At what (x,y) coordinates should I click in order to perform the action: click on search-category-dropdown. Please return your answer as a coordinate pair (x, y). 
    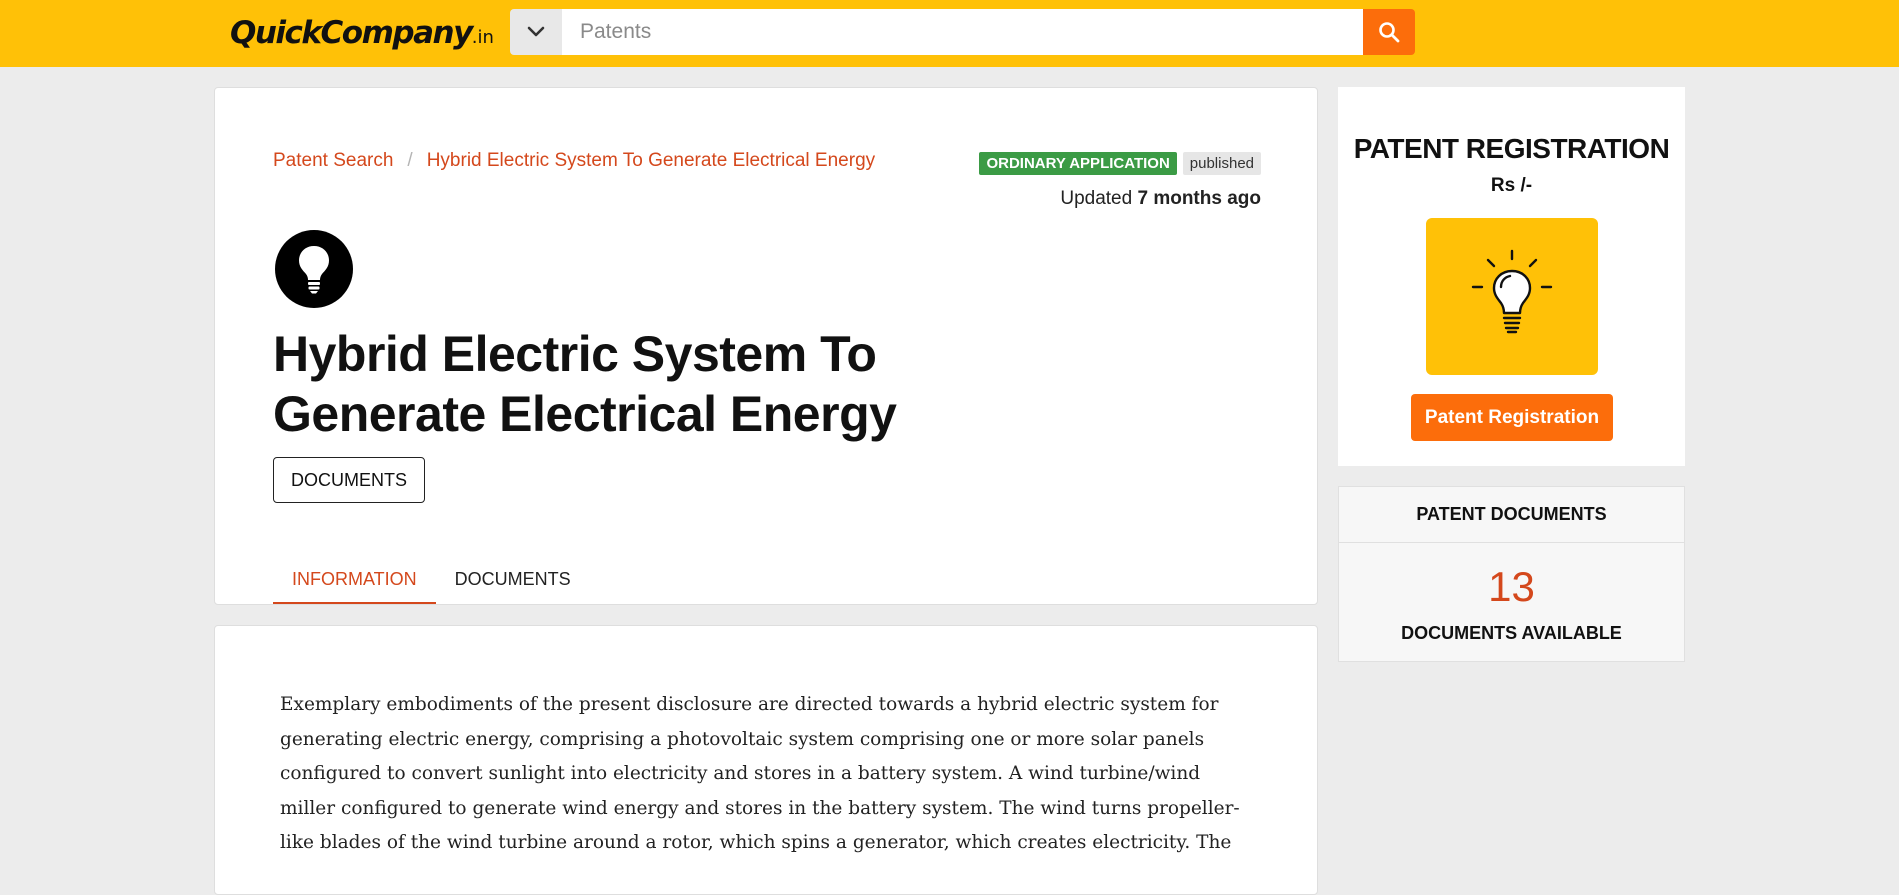
    Looking at the image, I should click on (536, 32).